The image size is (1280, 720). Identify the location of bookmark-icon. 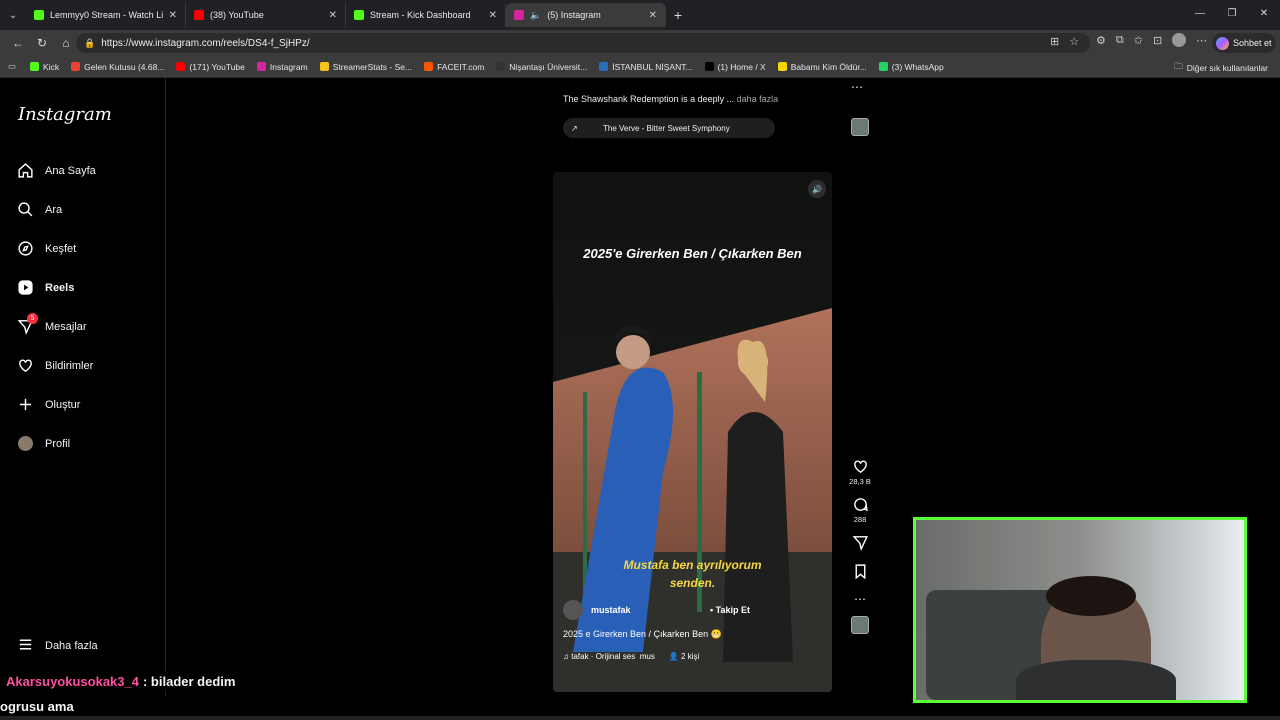
(860, 572).